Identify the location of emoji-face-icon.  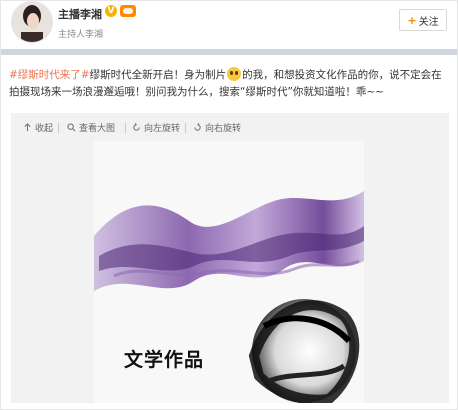
(234, 74).